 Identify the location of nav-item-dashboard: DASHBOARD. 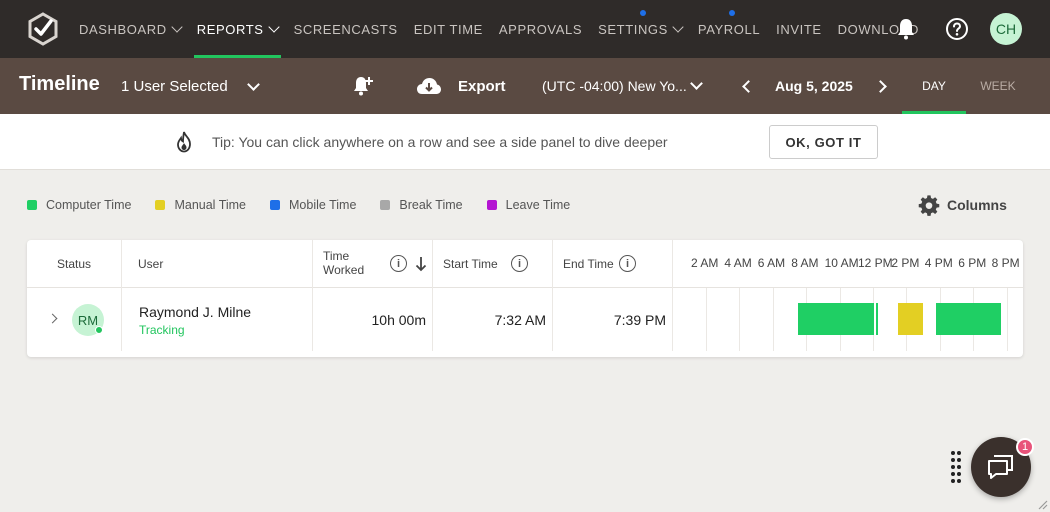
(130, 29).